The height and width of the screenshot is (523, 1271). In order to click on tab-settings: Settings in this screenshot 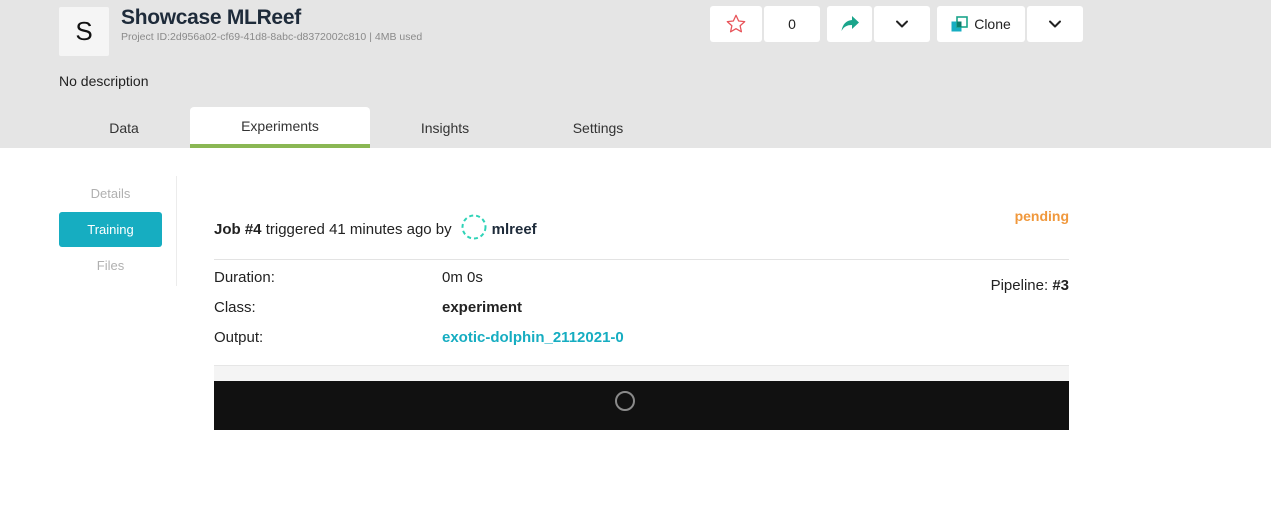, I will do `click(598, 127)`.